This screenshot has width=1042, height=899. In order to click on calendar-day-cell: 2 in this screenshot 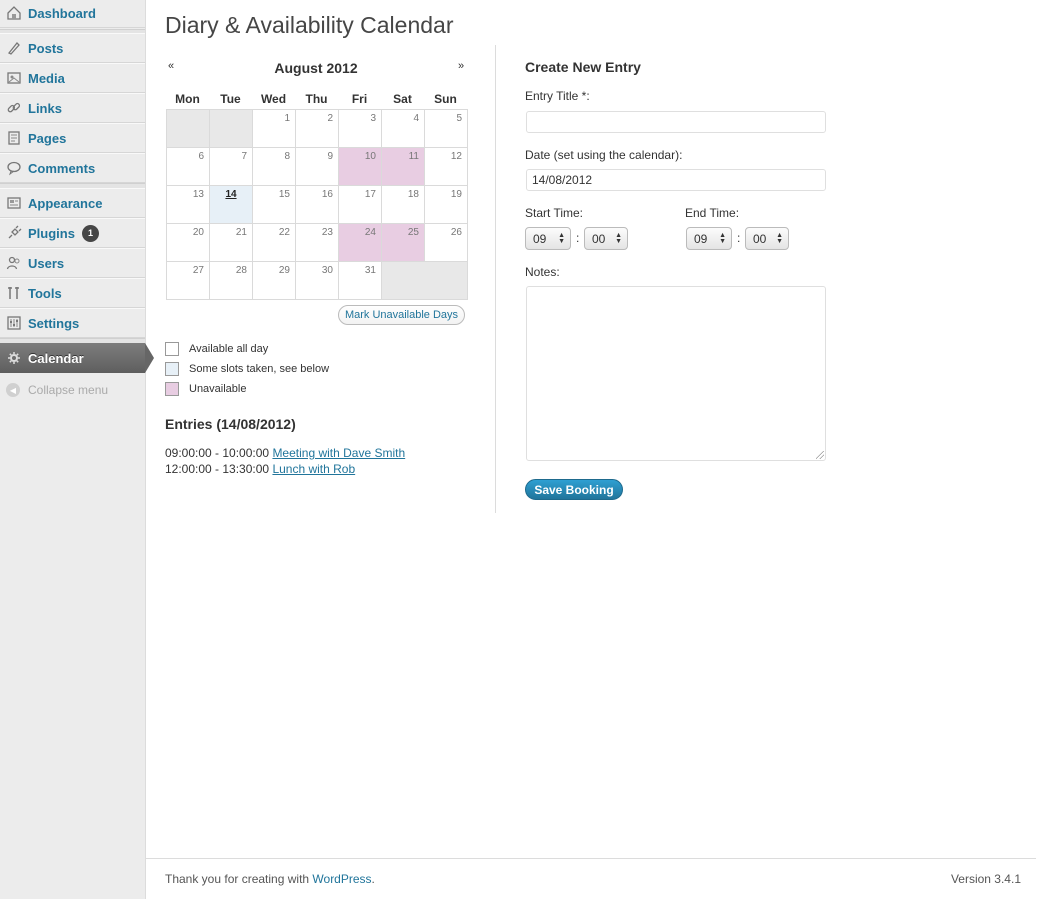, I will do `click(317, 128)`.